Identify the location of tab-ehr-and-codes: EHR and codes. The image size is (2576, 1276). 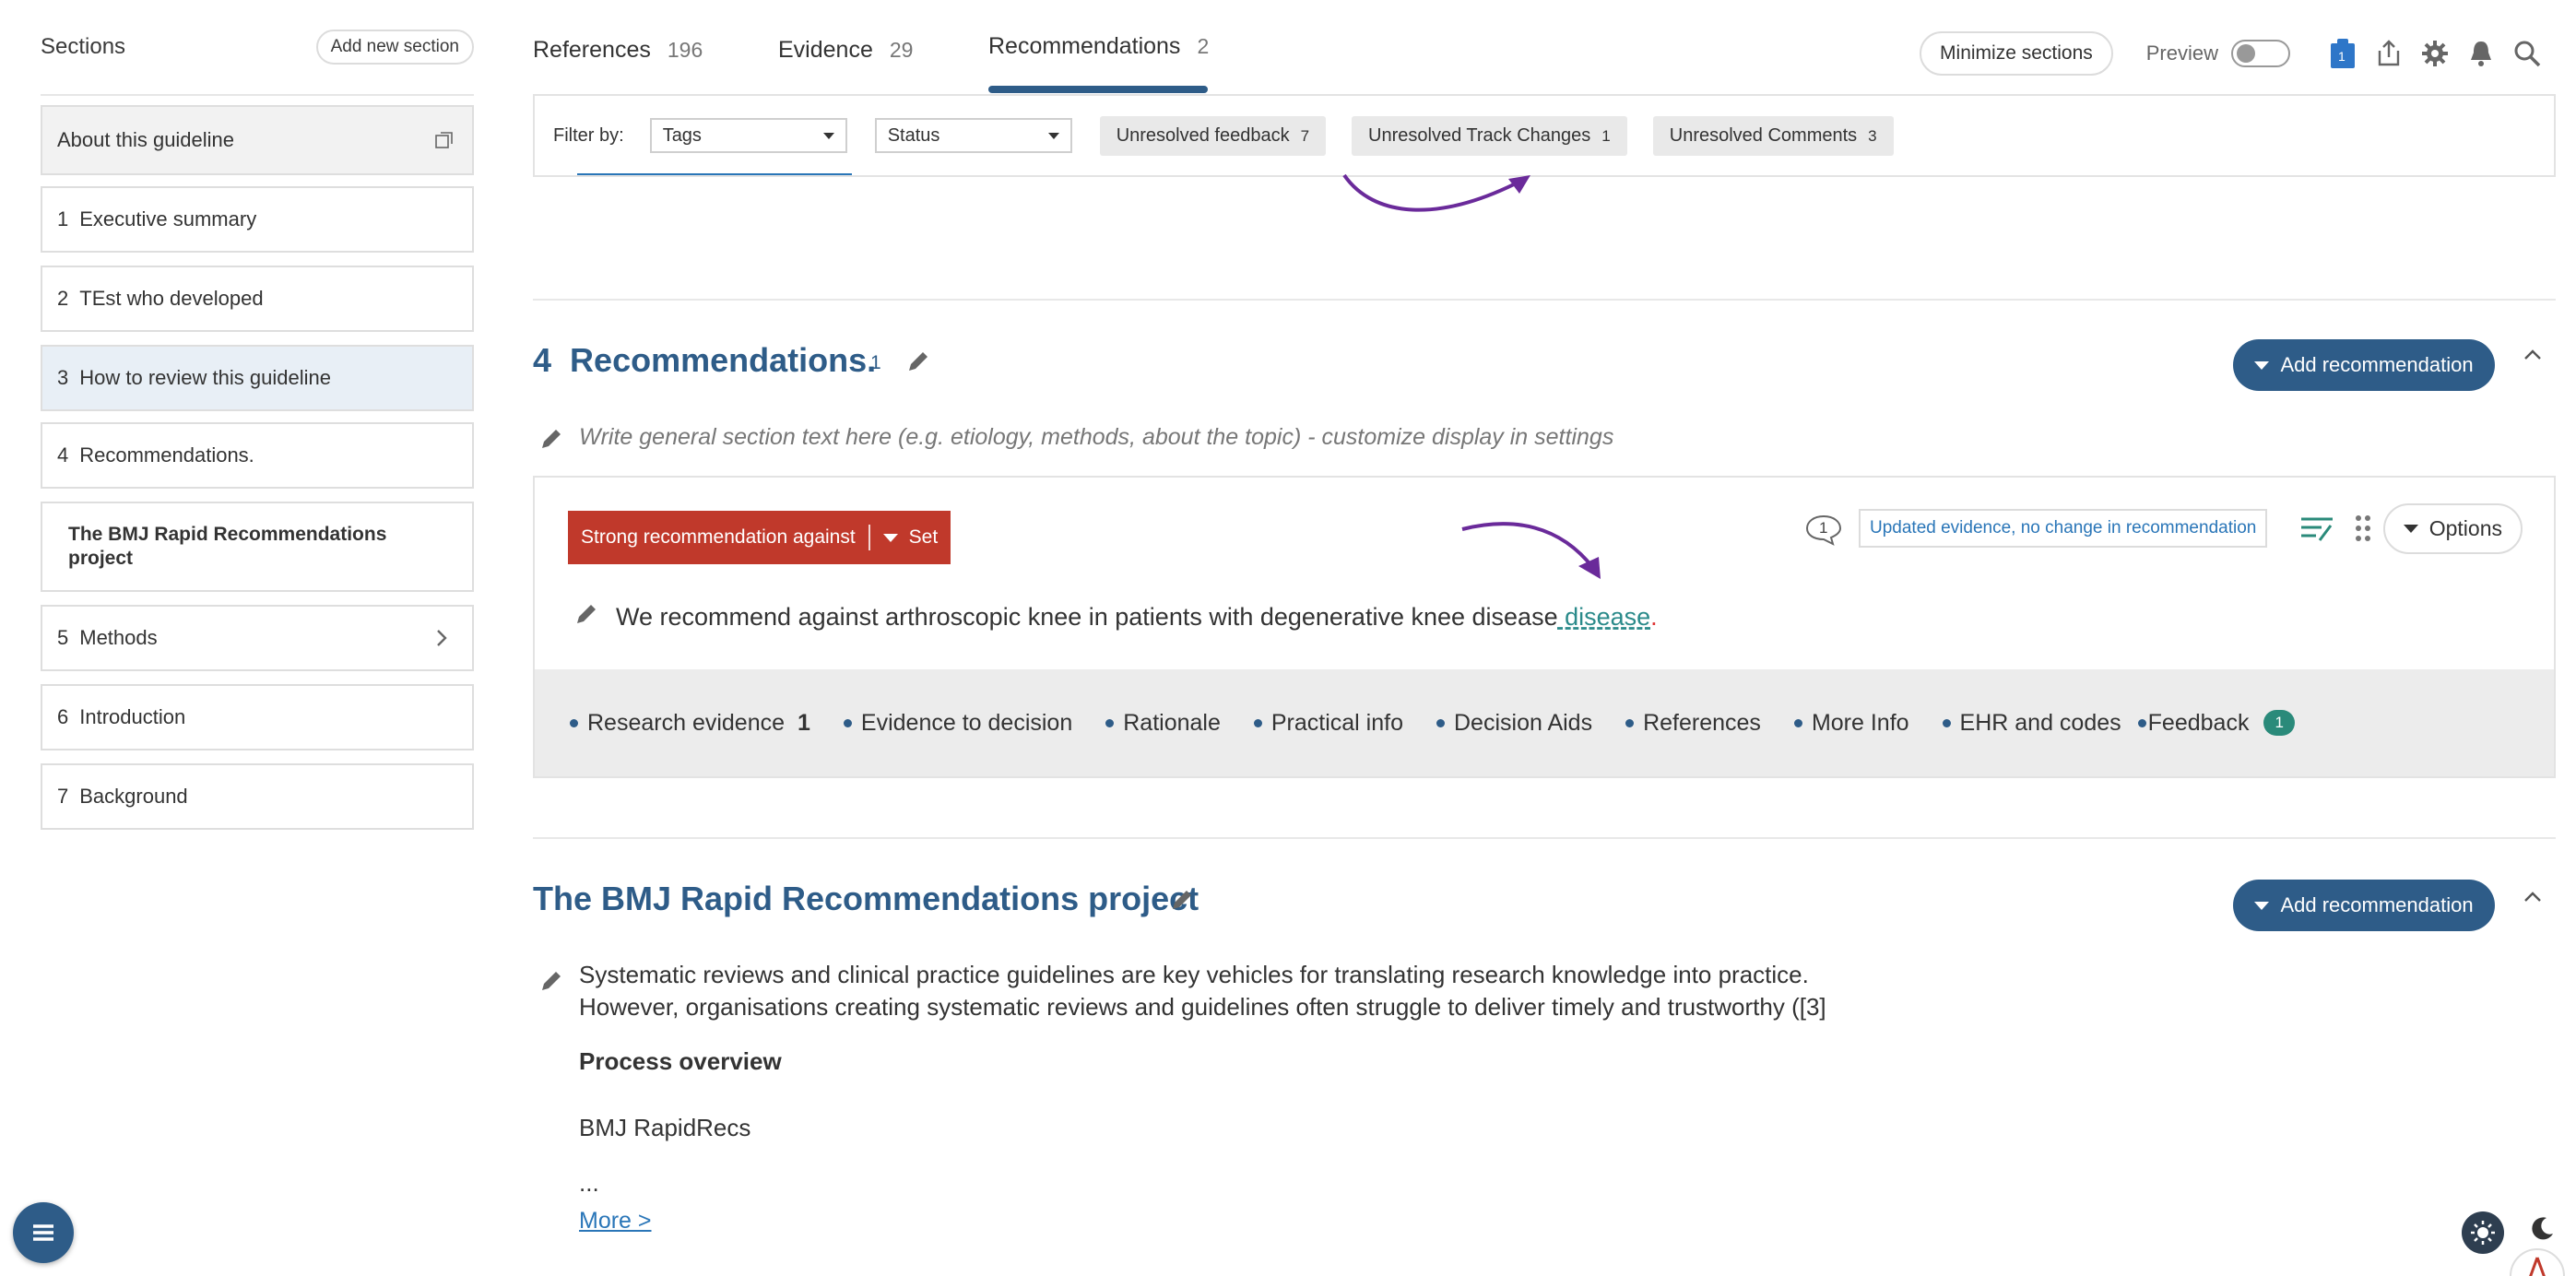
(2031, 723).